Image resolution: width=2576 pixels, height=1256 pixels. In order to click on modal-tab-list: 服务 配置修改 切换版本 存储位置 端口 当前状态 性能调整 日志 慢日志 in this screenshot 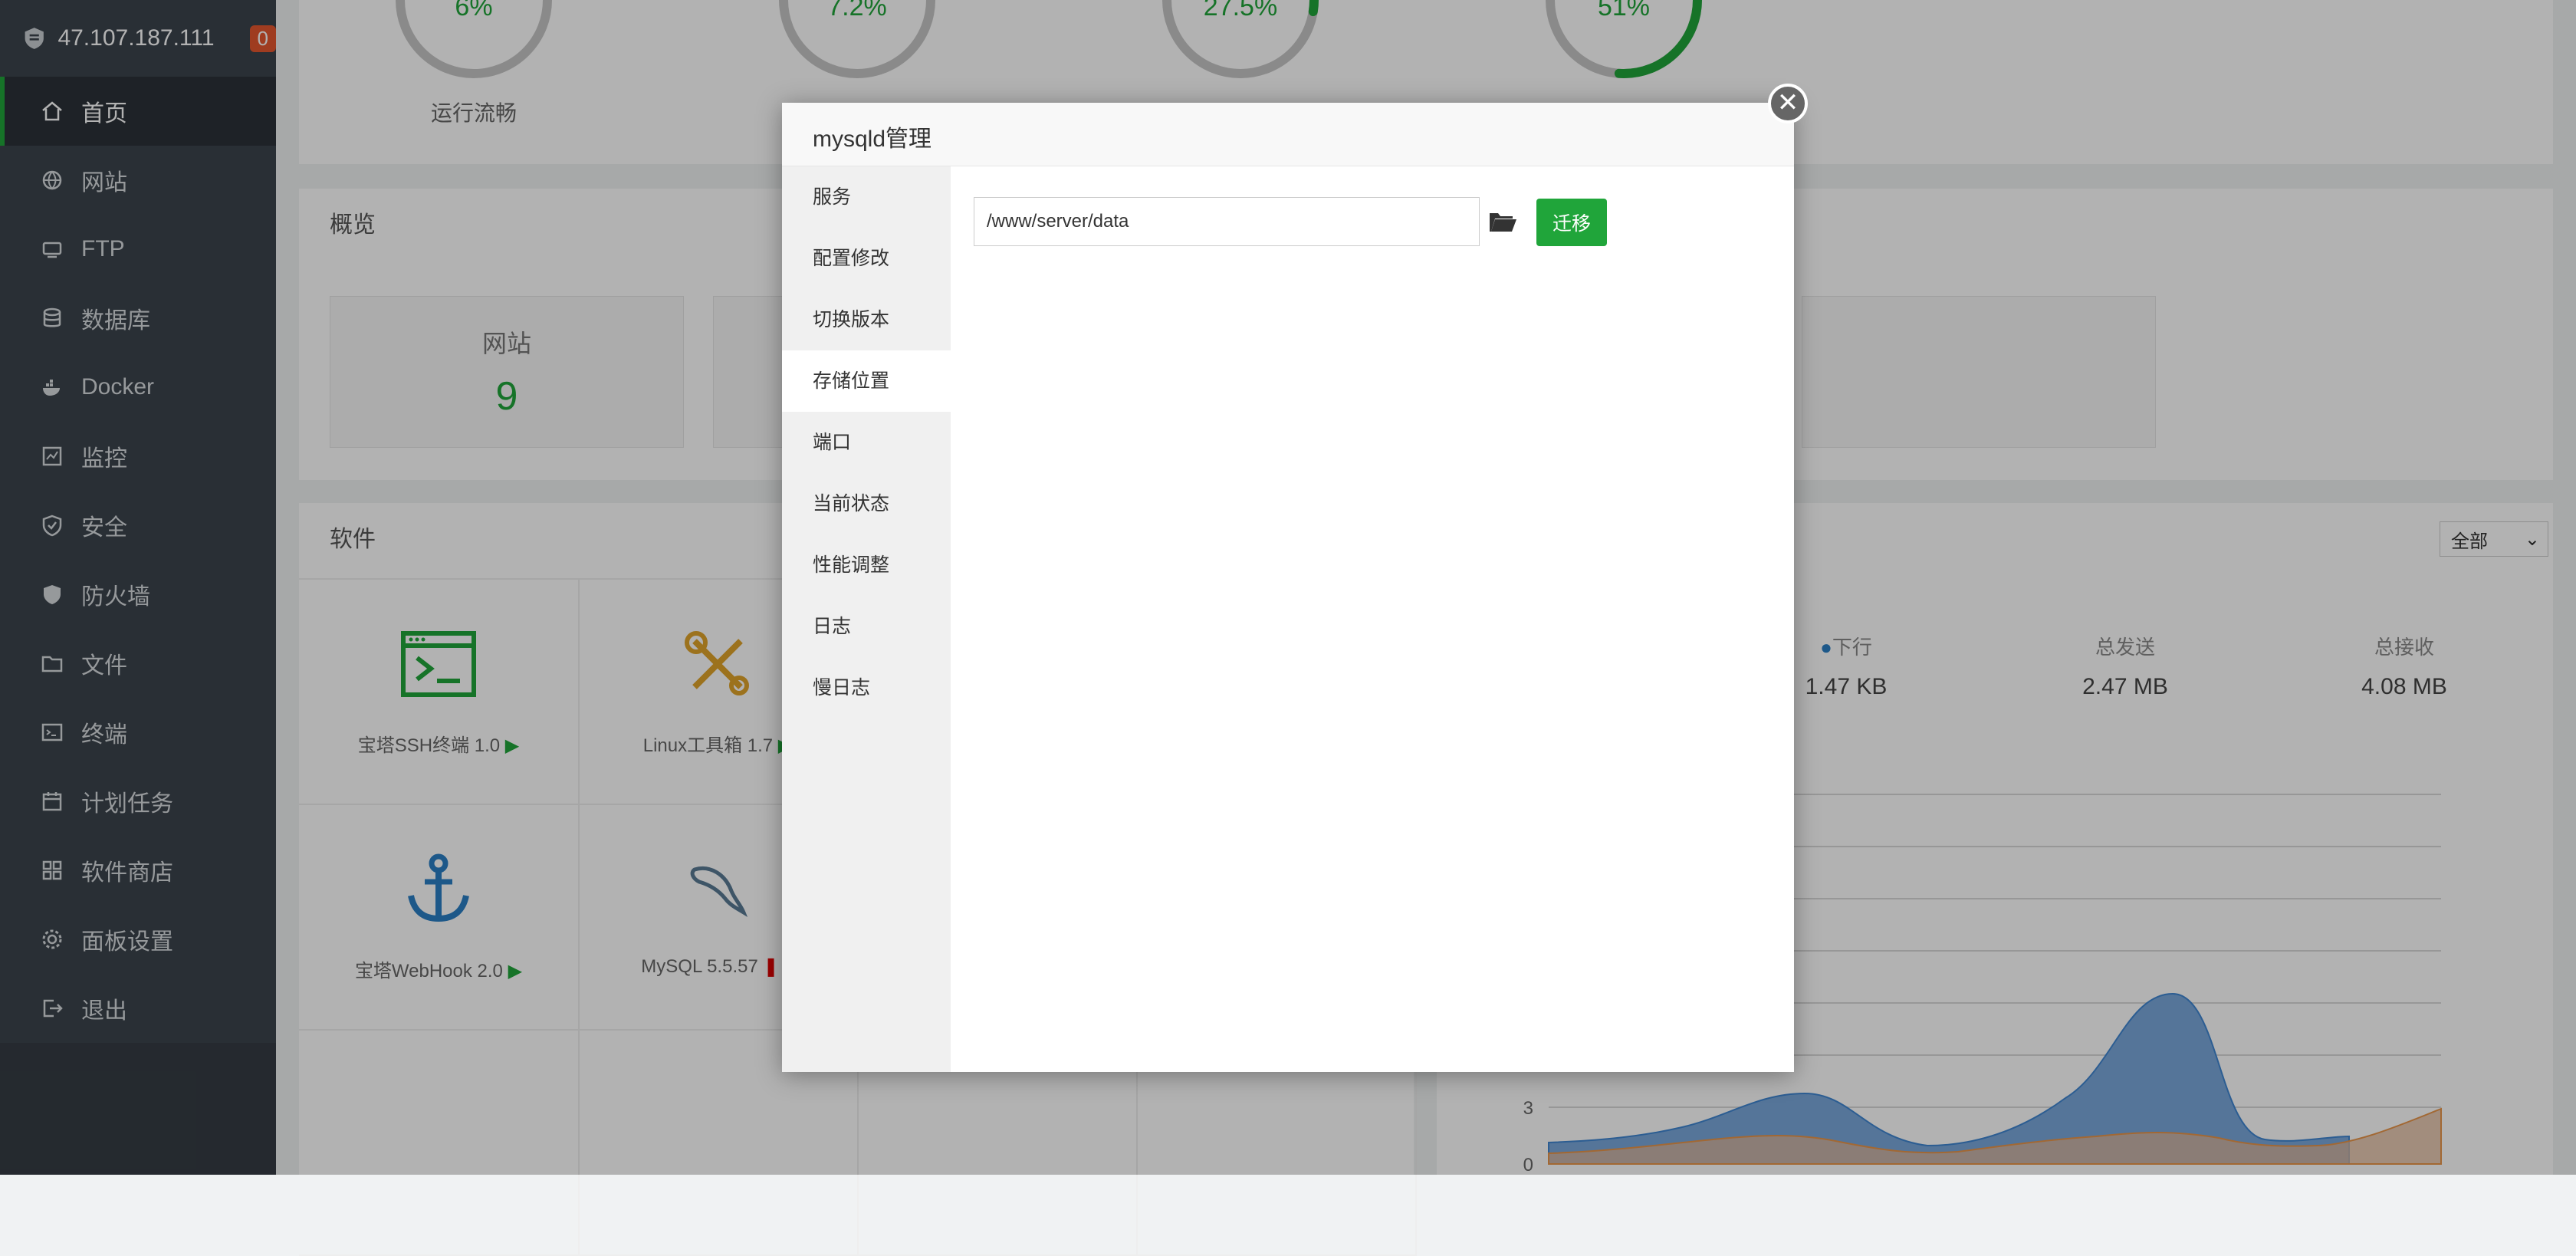, I will do `click(866, 619)`.